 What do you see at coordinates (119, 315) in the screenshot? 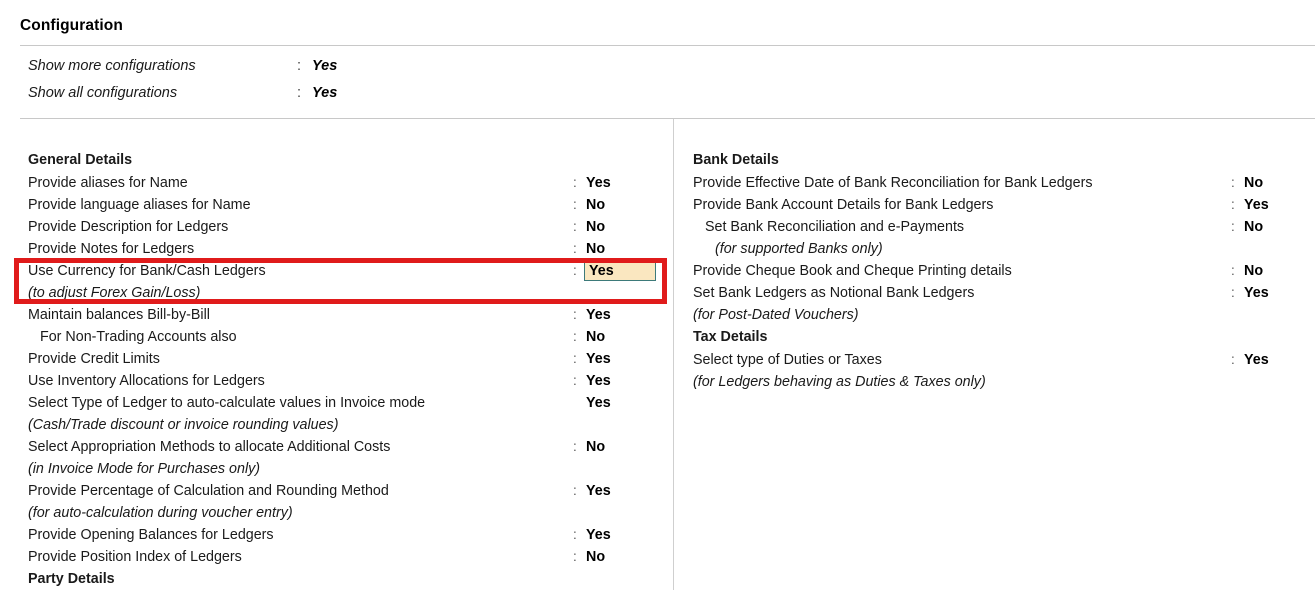
I see `setting-label: Maintain balances Bill-by-Bill` at bounding box center [119, 315].